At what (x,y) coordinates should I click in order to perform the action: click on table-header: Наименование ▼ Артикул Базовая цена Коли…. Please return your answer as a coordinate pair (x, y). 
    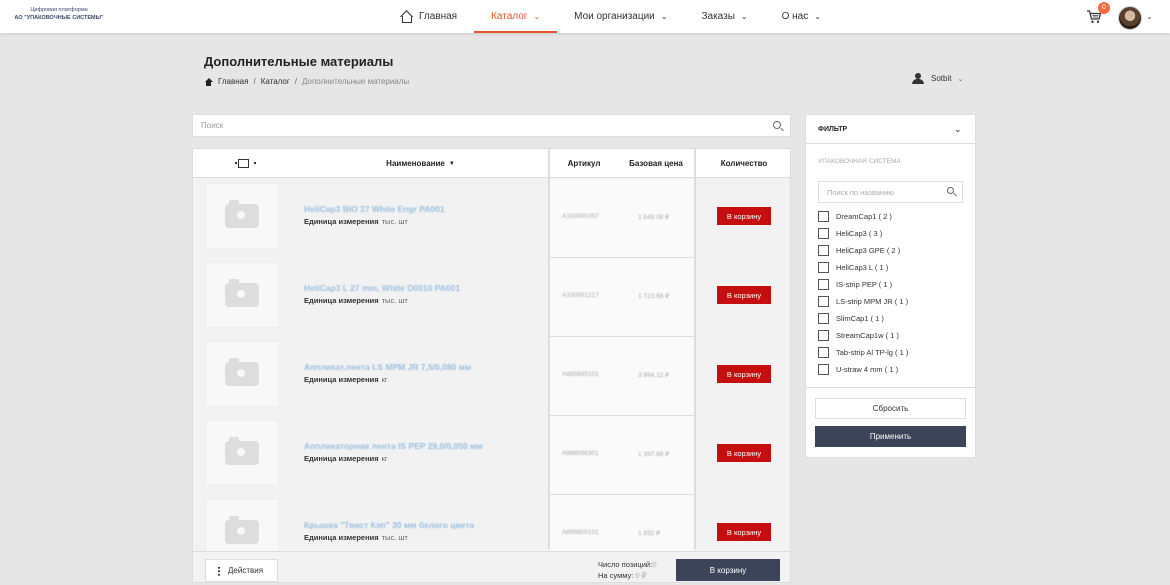
    Looking at the image, I should click on (491, 163).